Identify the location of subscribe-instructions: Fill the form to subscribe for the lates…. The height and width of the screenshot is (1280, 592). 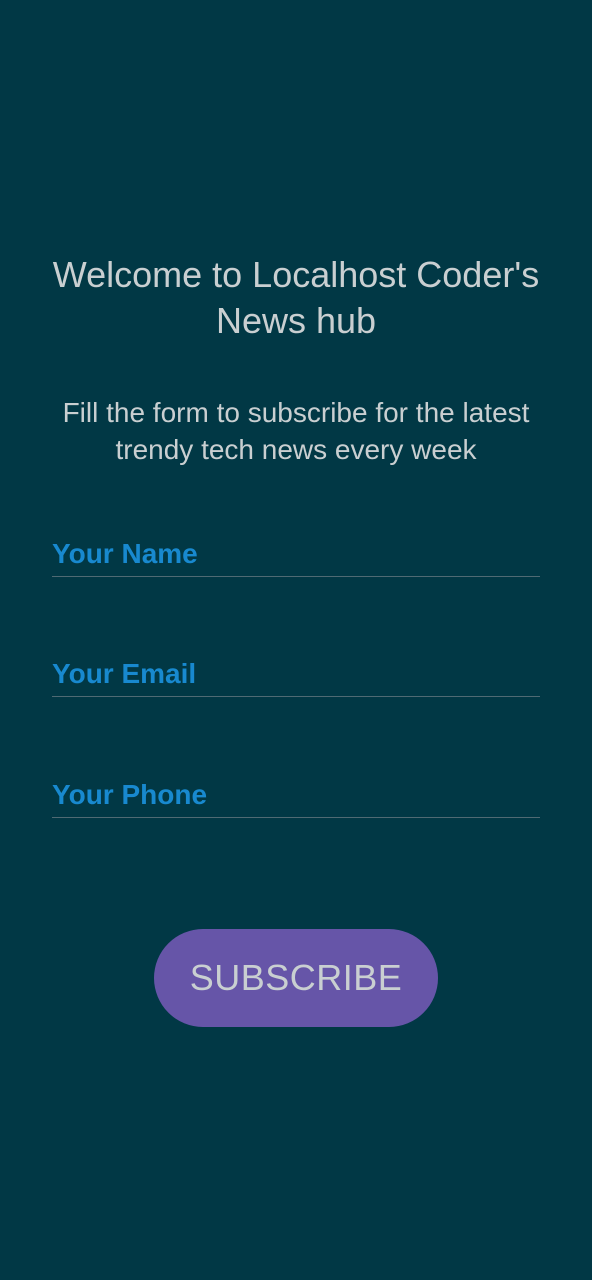
(296, 431).